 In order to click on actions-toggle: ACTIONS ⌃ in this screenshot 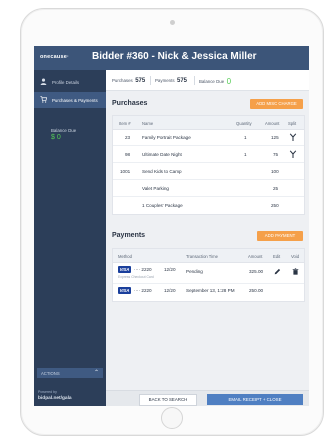, I will do `click(70, 373)`.